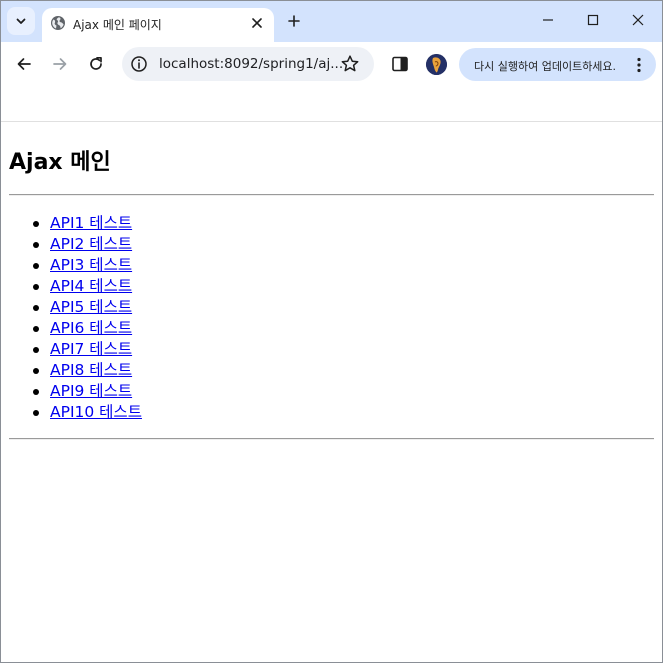 The image size is (663, 663). I want to click on new-tab-button, so click(294, 21).